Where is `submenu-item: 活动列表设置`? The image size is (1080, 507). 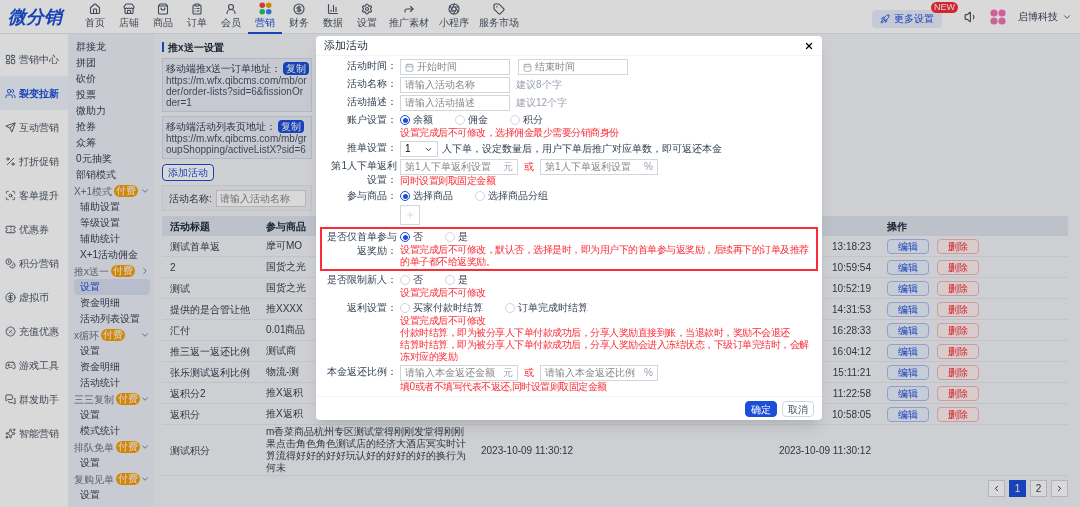 submenu-item: 活动列表设置 is located at coordinates (112, 319).